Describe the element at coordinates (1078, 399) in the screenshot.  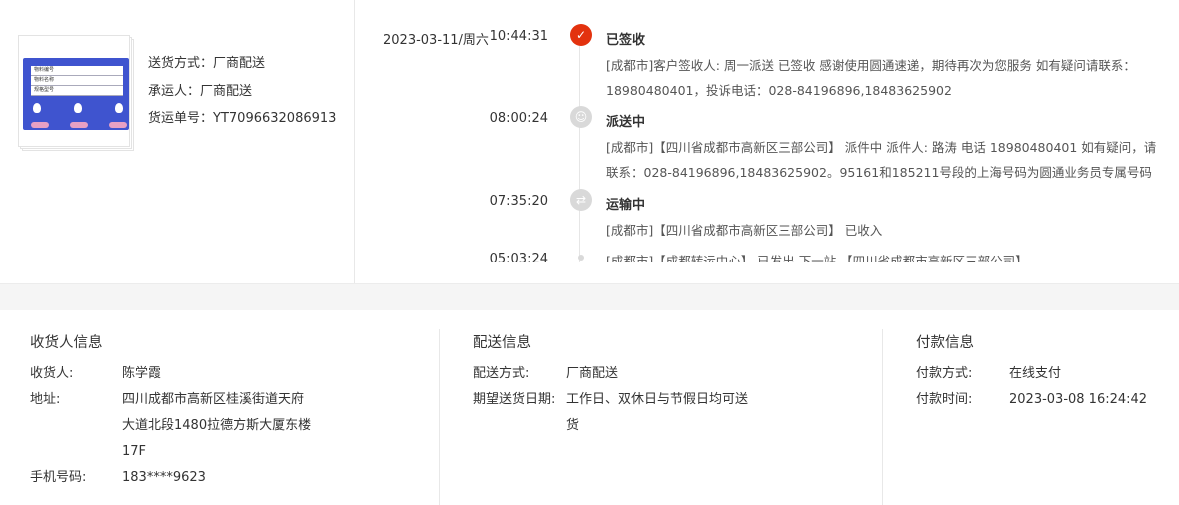
I see `payment-time: 2023-03-08 16:24:42` at that location.